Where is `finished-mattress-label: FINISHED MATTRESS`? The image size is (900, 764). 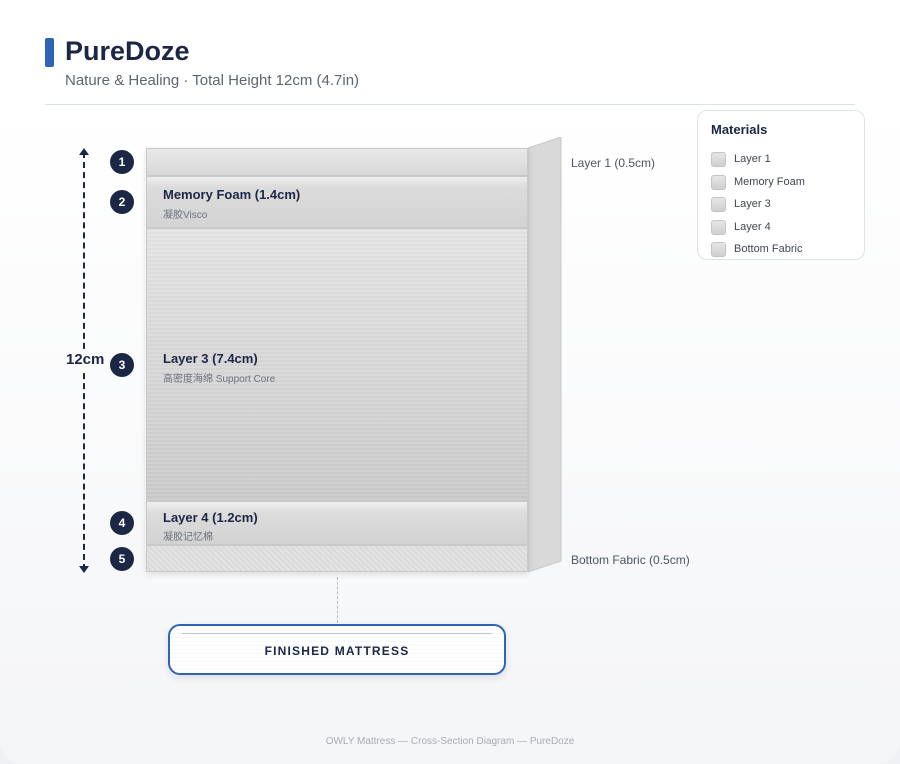
finished-mattress-label: FINISHED MATTRESS is located at coordinates (337, 651).